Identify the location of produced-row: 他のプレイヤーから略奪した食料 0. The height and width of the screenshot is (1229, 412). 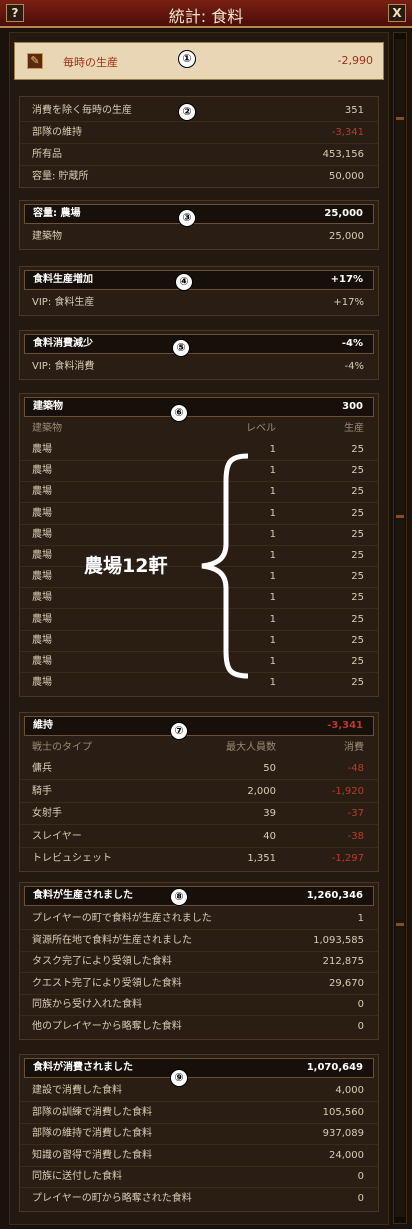
(199, 1027).